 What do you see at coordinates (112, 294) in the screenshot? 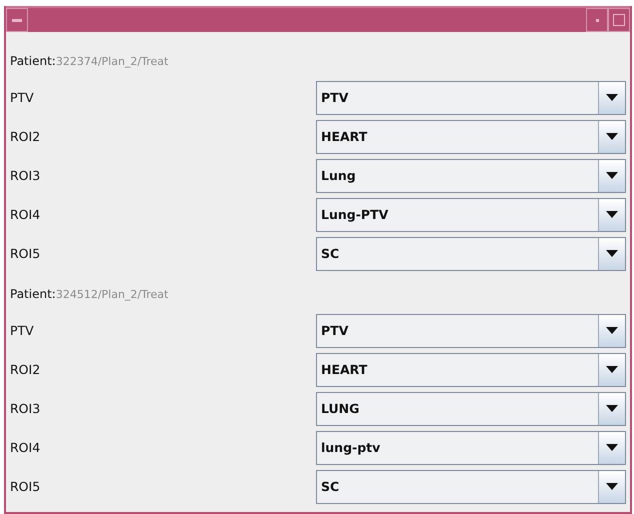
I see `patient-id: 324512/Plan_2/Treat` at bounding box center [112, 294].